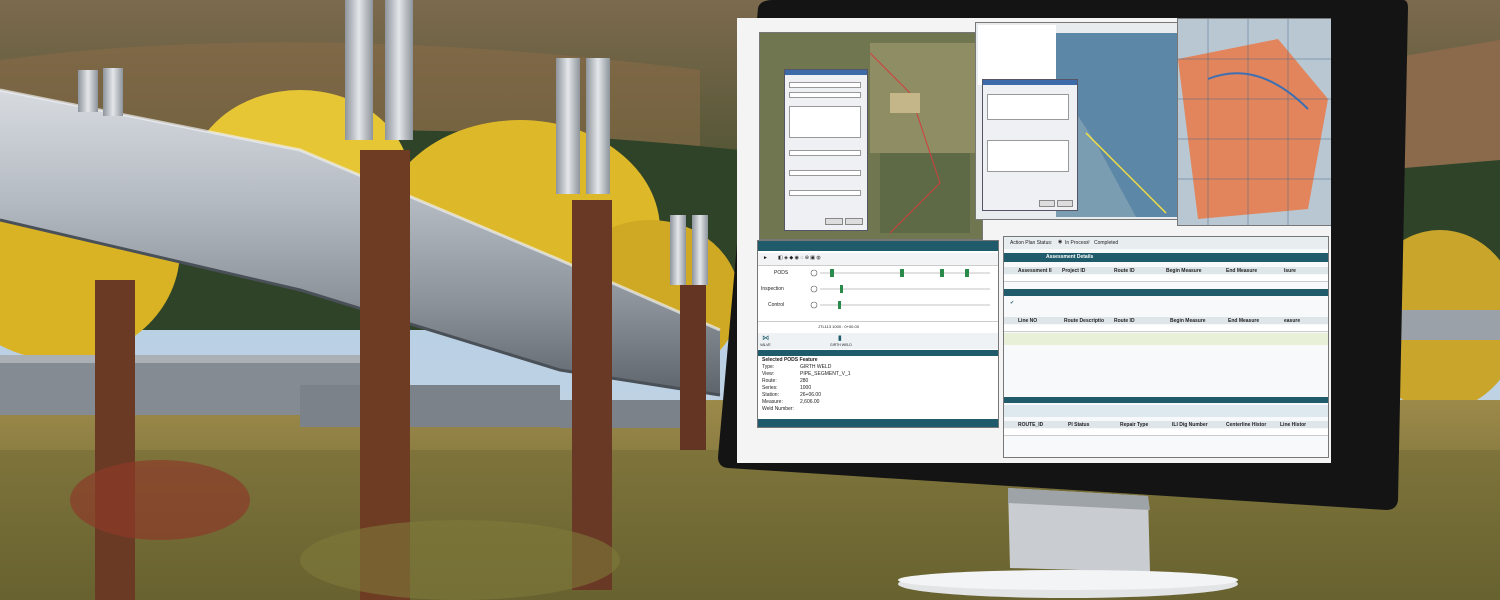 The image size is (1500, 600). Describe the element at coordinates (1078, 425) in the screenshot. I see `col-pi-status: PI Status` at that location.